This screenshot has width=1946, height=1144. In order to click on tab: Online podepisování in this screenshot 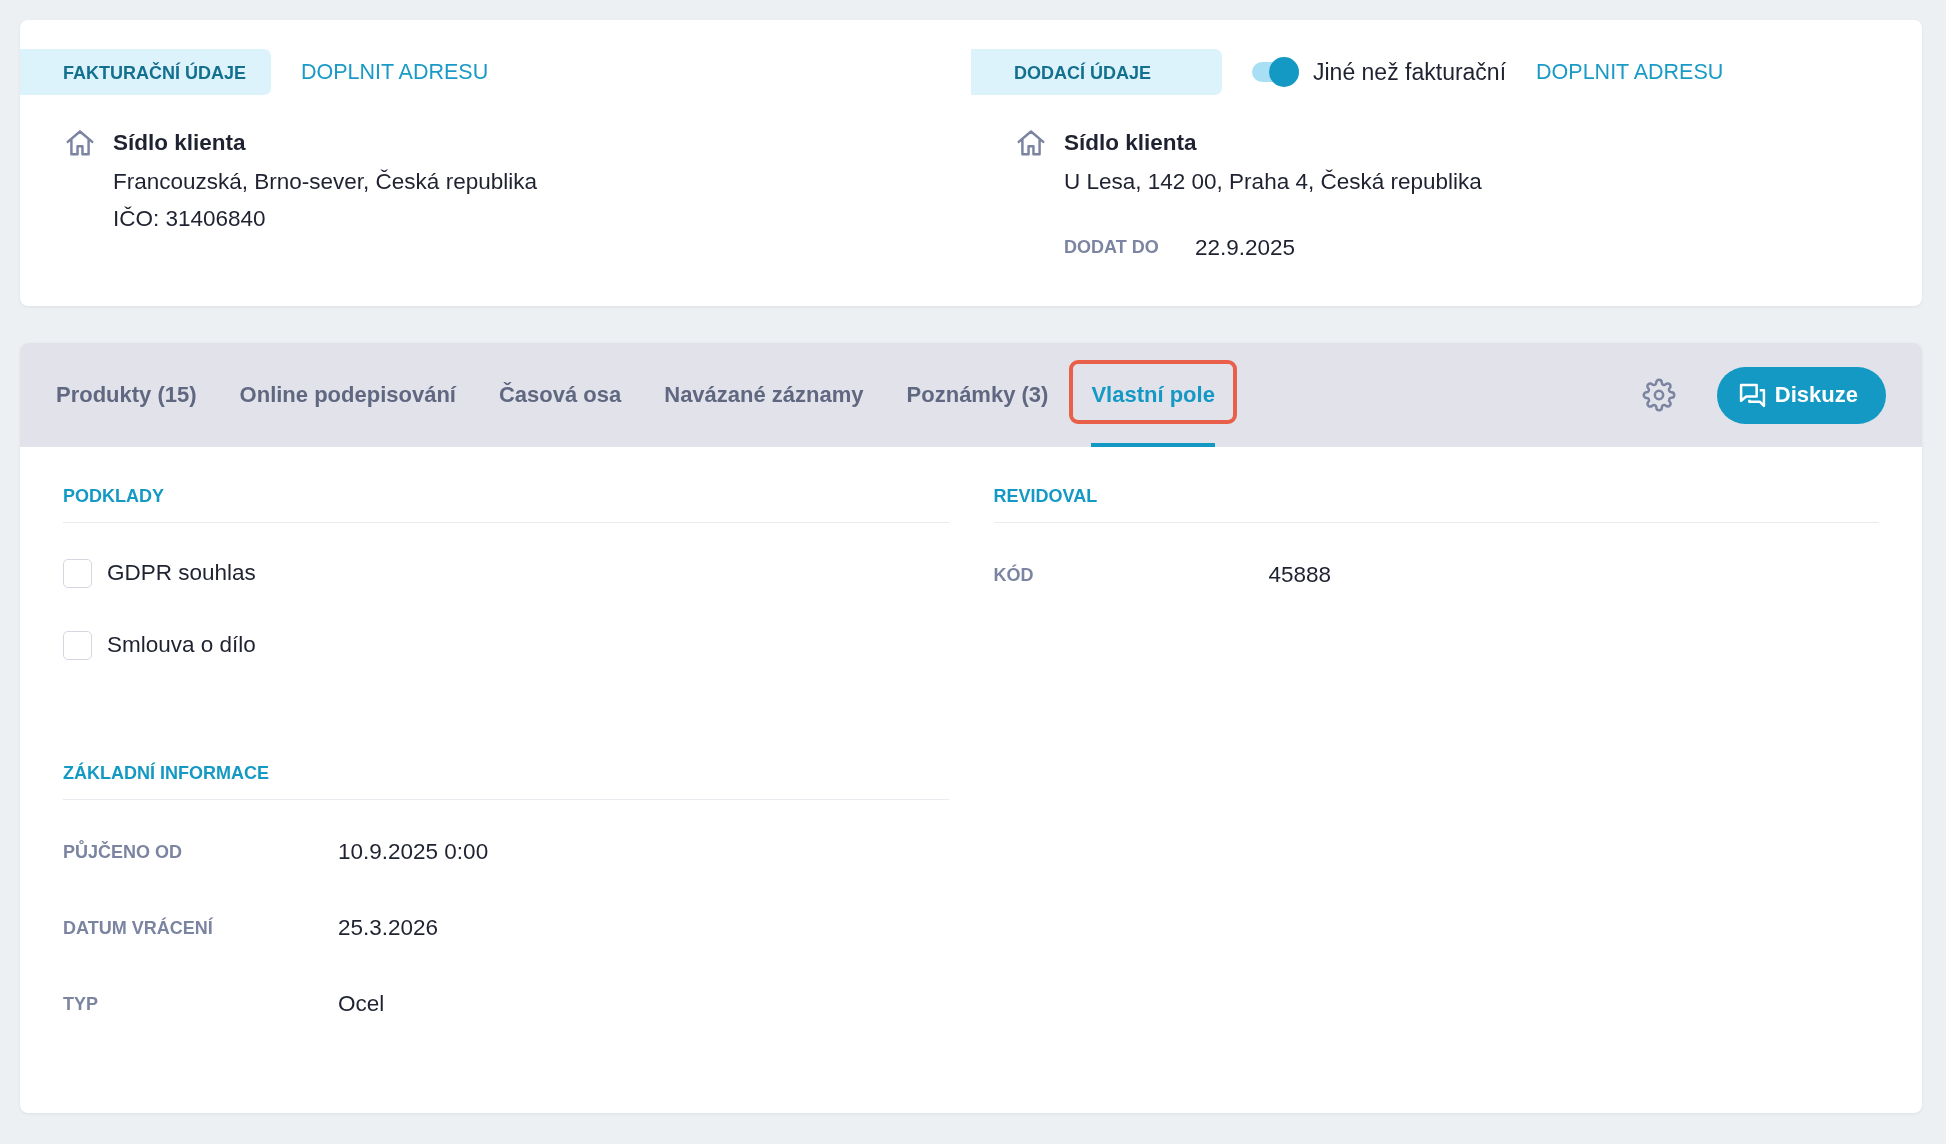, I will do `click(347, 395)`.